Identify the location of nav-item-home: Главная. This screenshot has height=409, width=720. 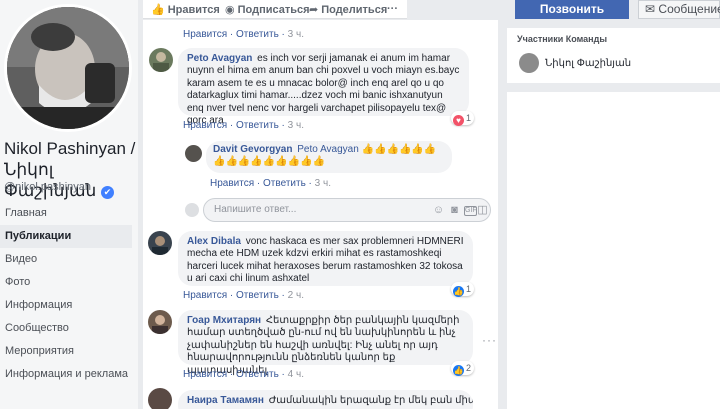
(66, 213).